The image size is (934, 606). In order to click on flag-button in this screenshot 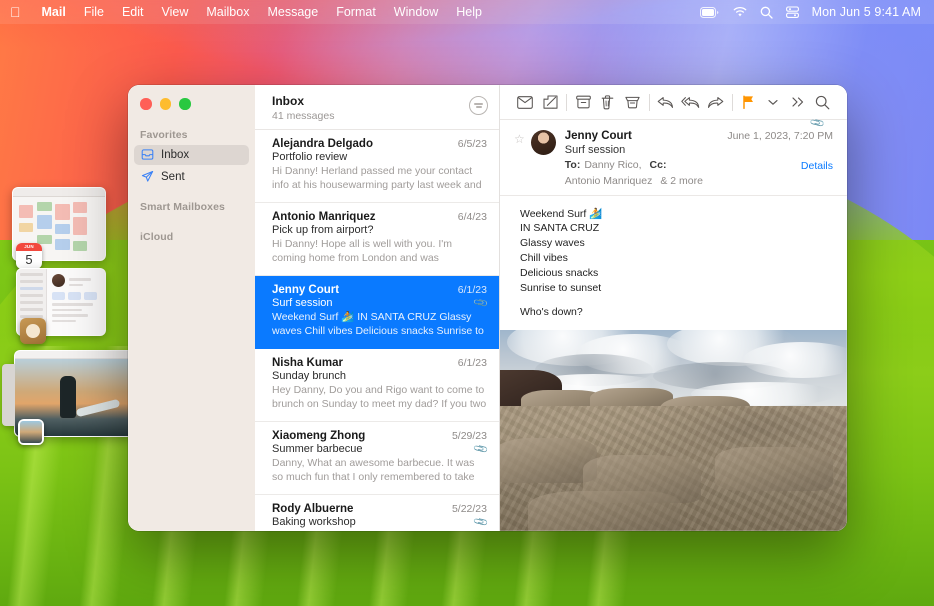, I will do `click(748, 102)`.